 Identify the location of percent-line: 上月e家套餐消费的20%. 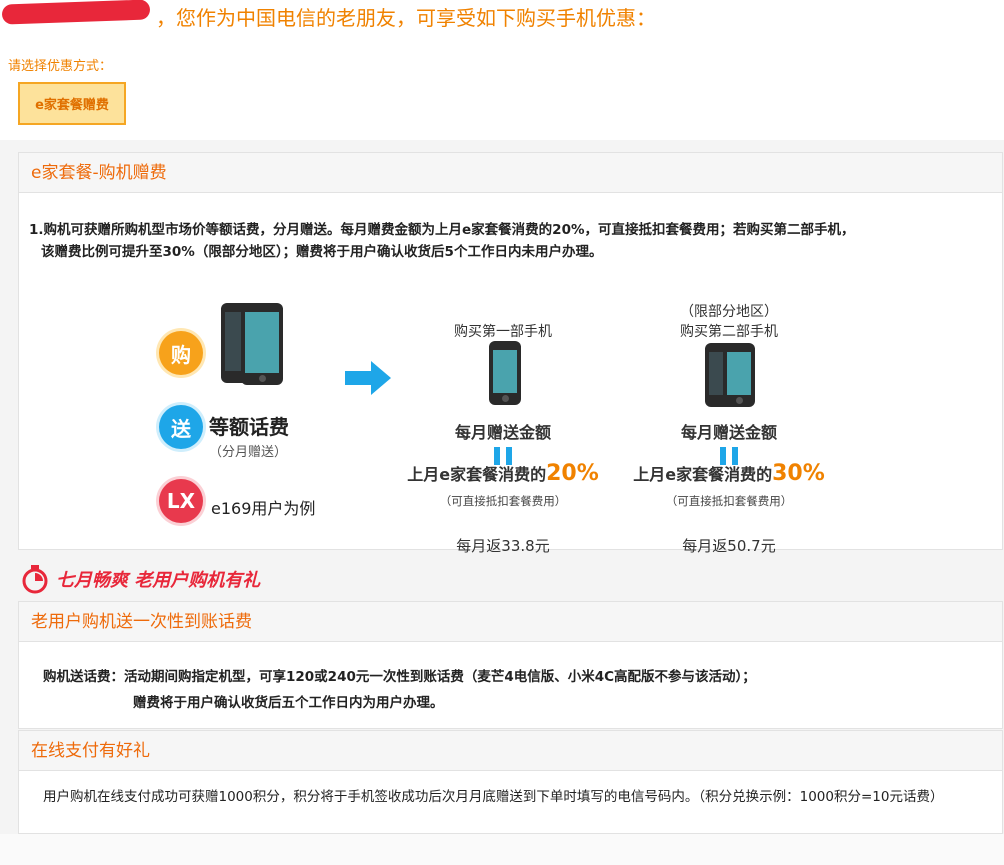
(503, 473).